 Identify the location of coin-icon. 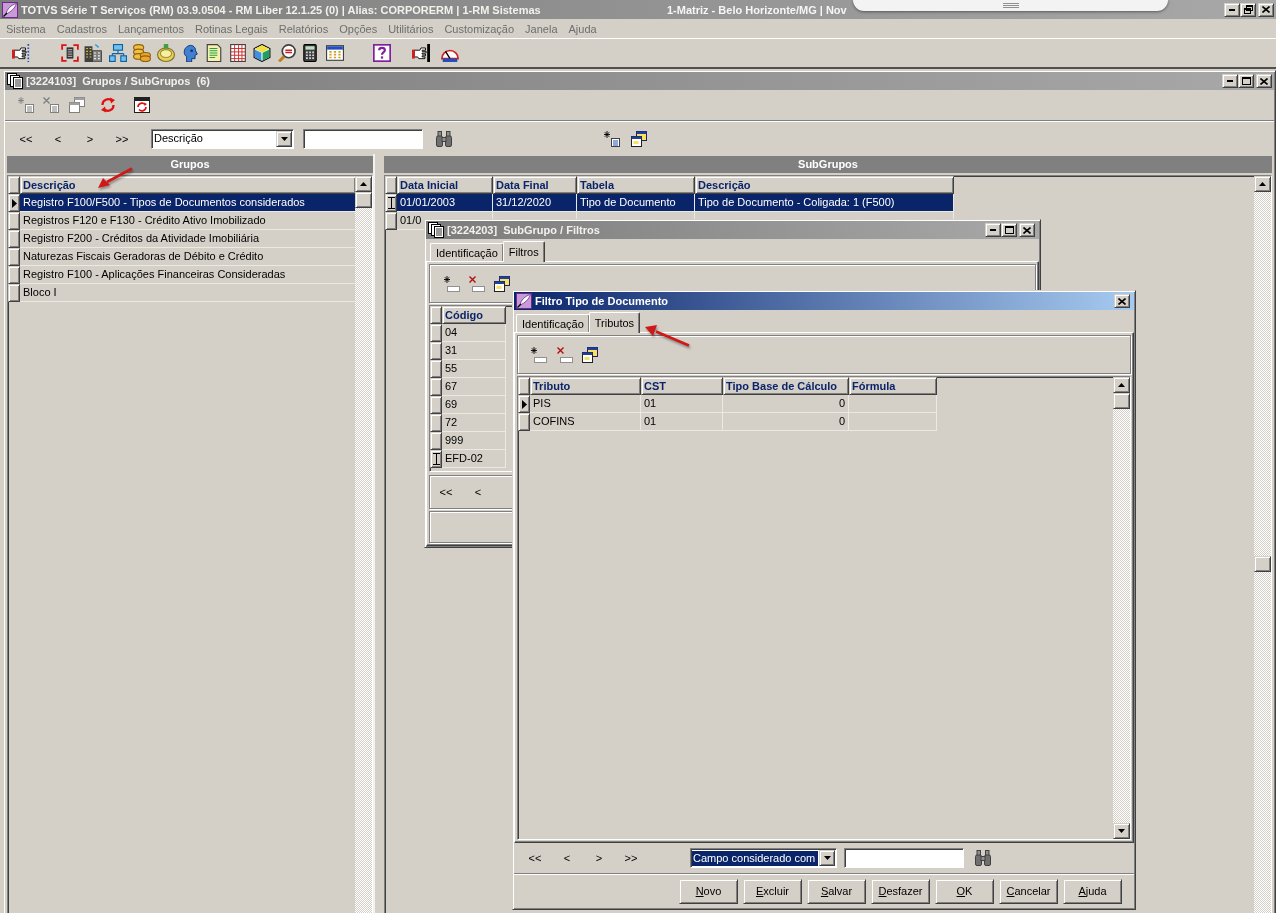
(166, 53).